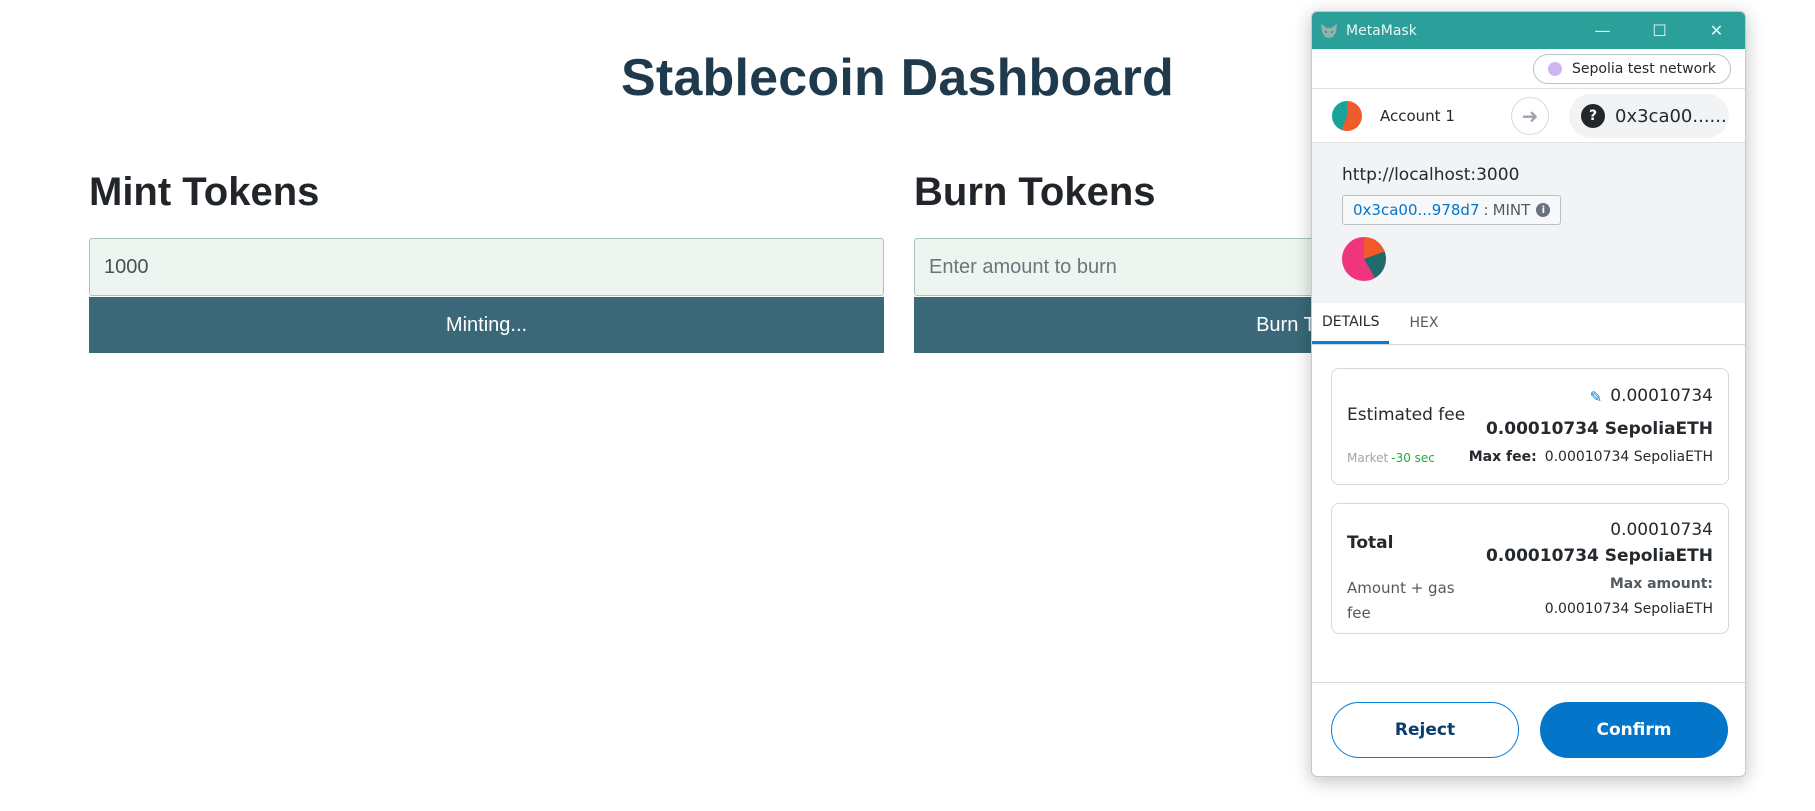 This screenshot has width=1815, height=811. What do you see at coordinates (1593, 116) in the screenshot?
I see `question-icon: ?` at bounding box center [1593, 116].